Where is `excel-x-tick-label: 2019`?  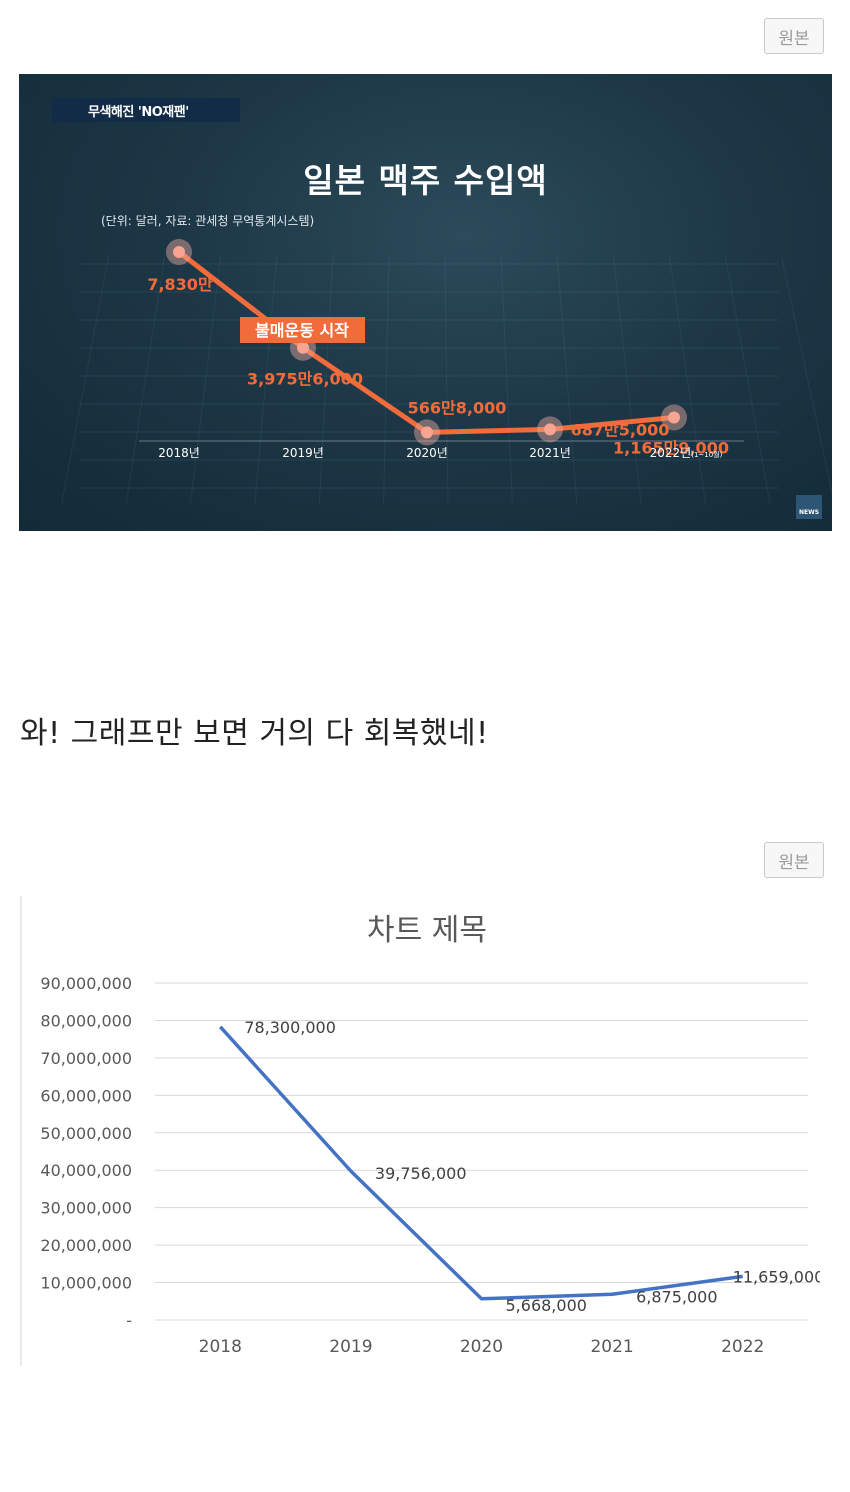 excel-x-tick-label: 2019 is located at coordinates (350, 1347).